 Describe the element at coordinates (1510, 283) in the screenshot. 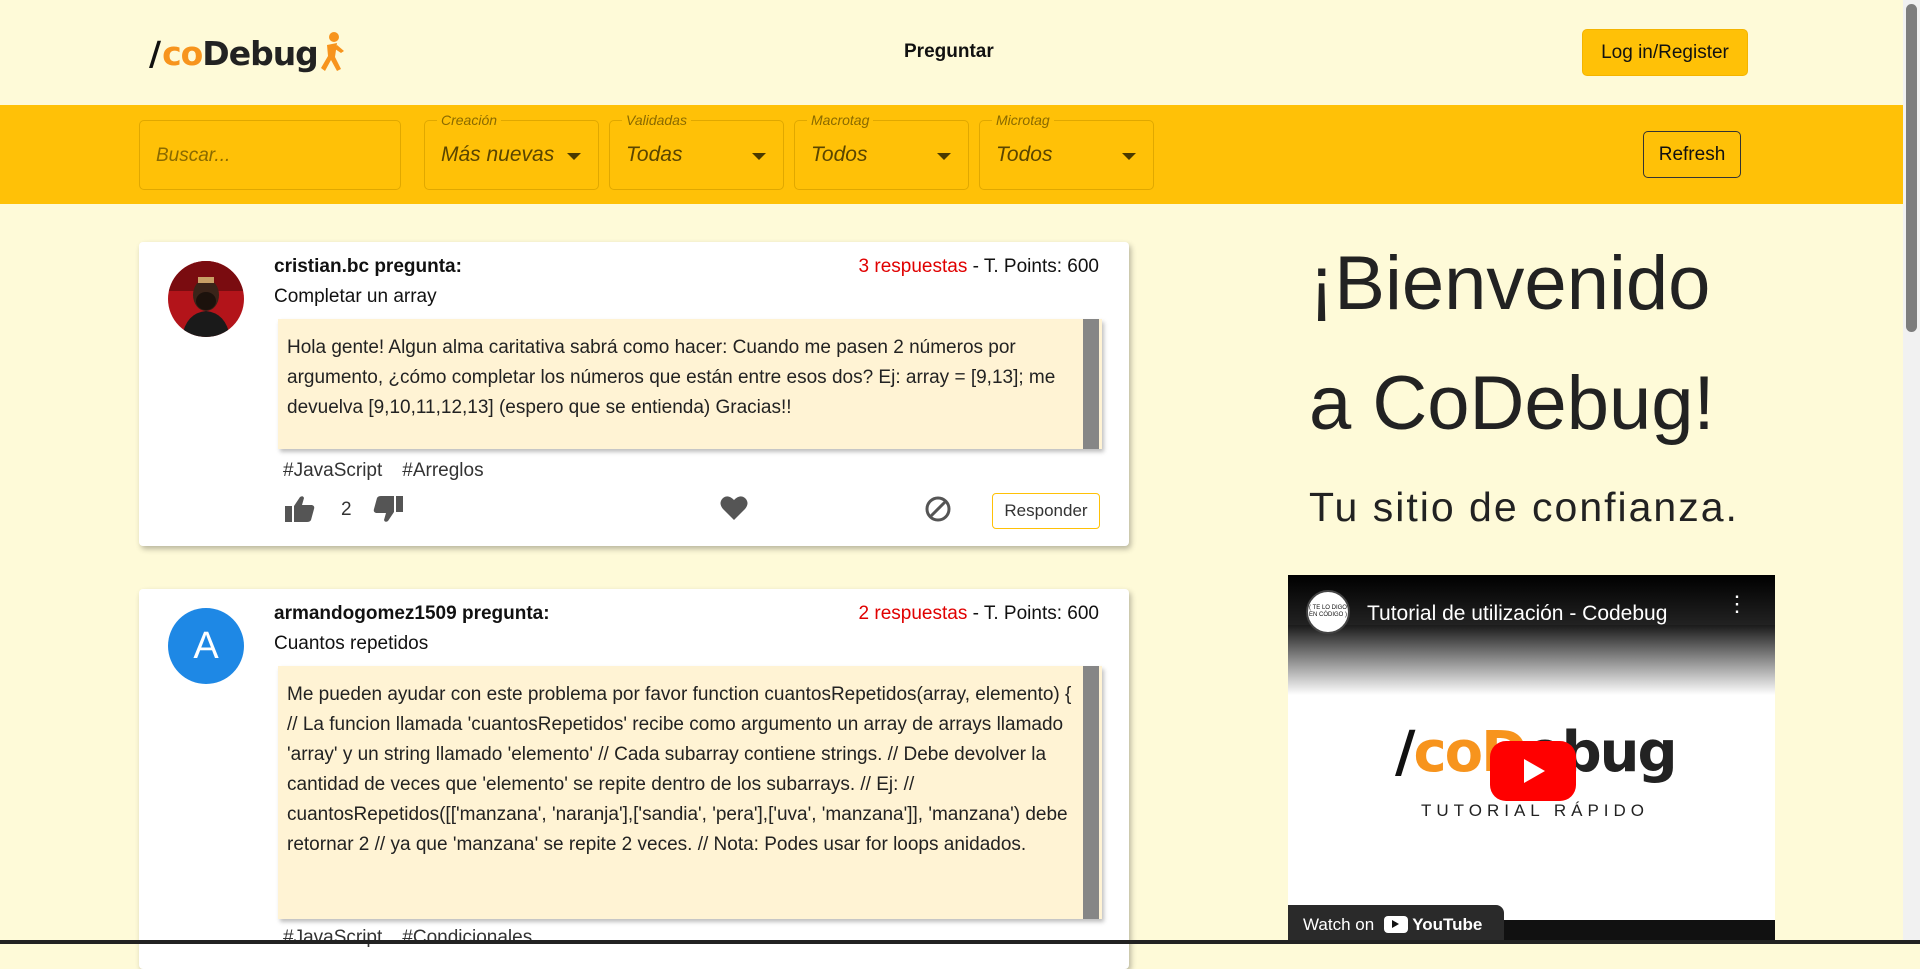

I see `welcome-heading: ¡Bienvenido` at that location.